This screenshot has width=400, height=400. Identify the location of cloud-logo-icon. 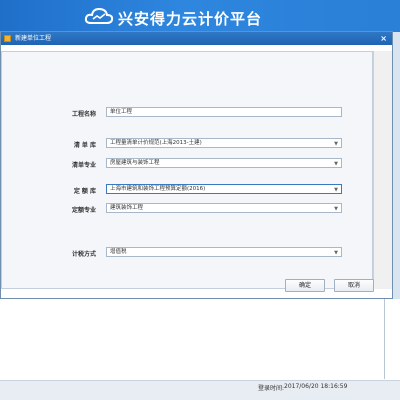
(99, 15).